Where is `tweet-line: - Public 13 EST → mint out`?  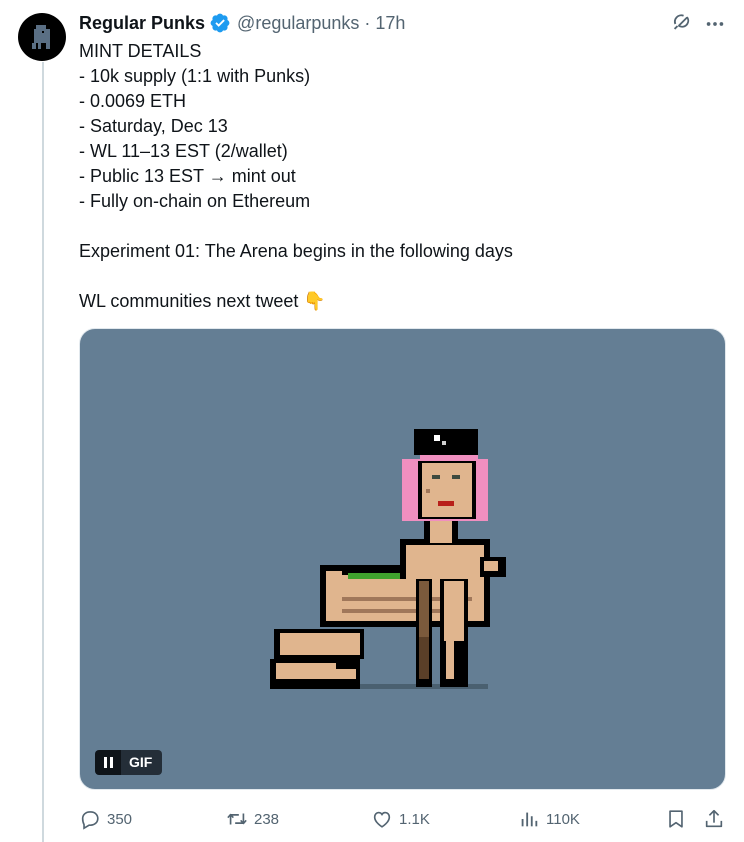
tweet-line: - Public 13 EST → mint out is located at coordinates (187, 176).